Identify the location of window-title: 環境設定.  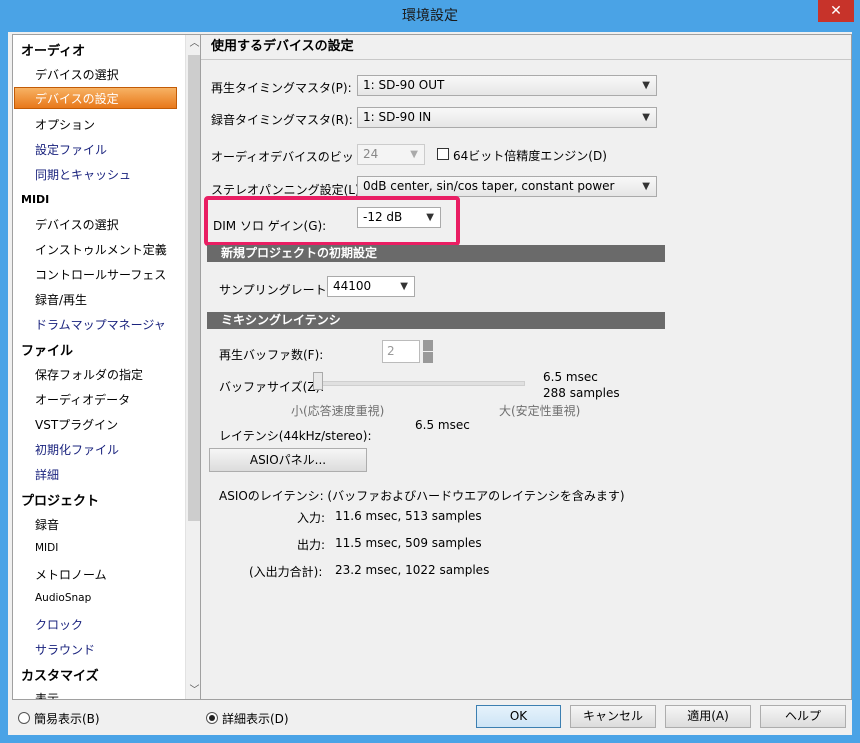
(430, 16).